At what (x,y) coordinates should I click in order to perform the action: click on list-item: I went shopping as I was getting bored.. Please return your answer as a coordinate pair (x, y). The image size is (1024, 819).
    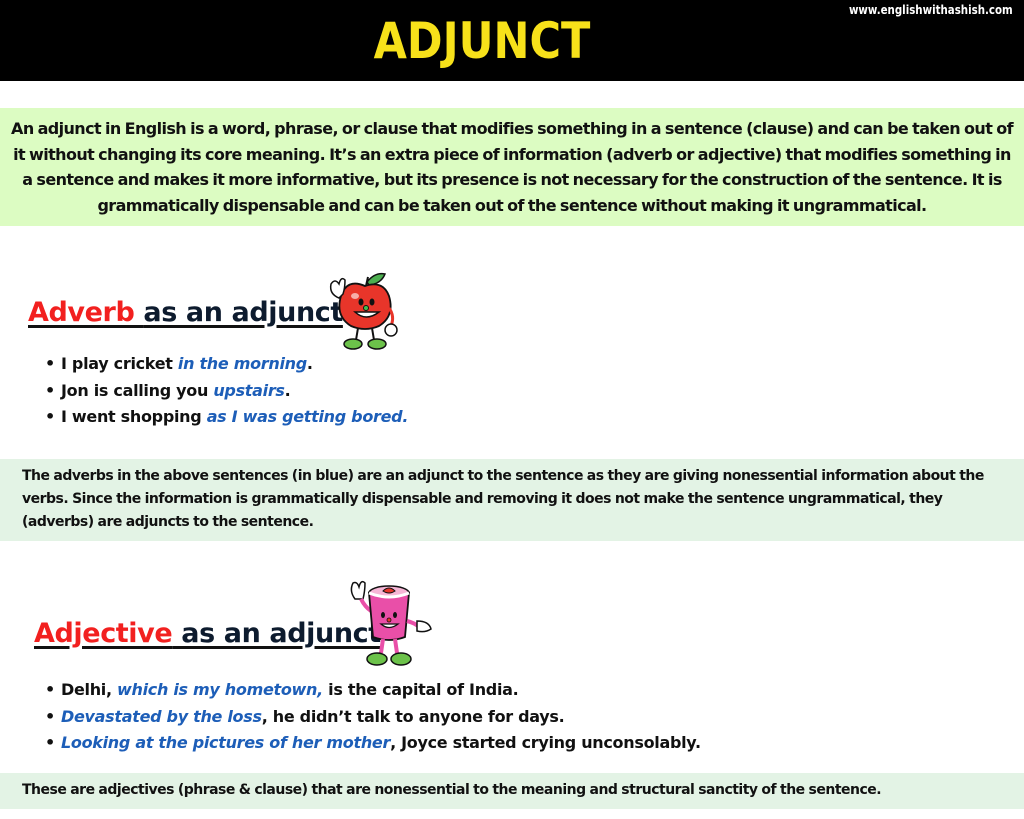
    Looking at the image, I should click on (226, 417).